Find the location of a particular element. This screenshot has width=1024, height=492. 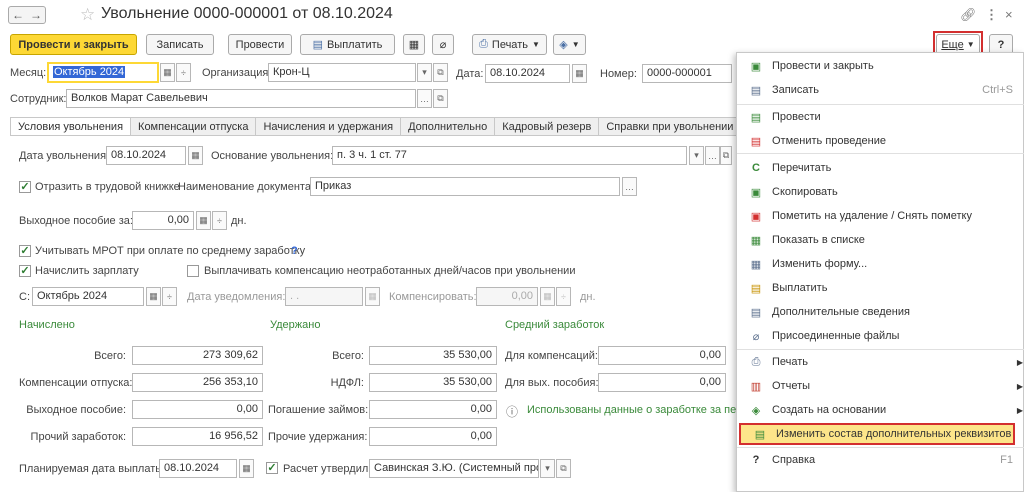

accrued-total-label: Всего: is located at coordinates (110, 356).